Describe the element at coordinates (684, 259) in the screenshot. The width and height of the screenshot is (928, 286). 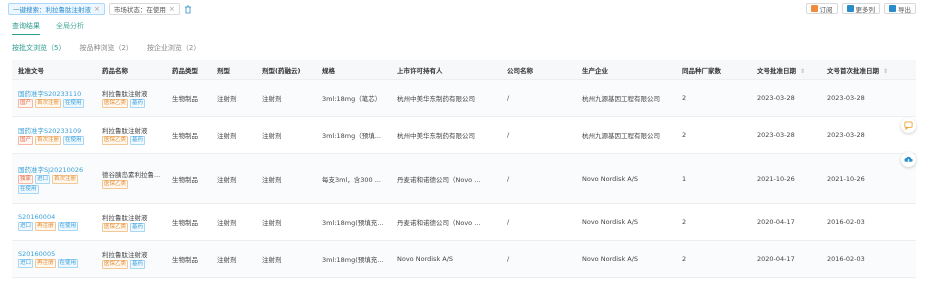
I see `cell-text: 2` at that location.